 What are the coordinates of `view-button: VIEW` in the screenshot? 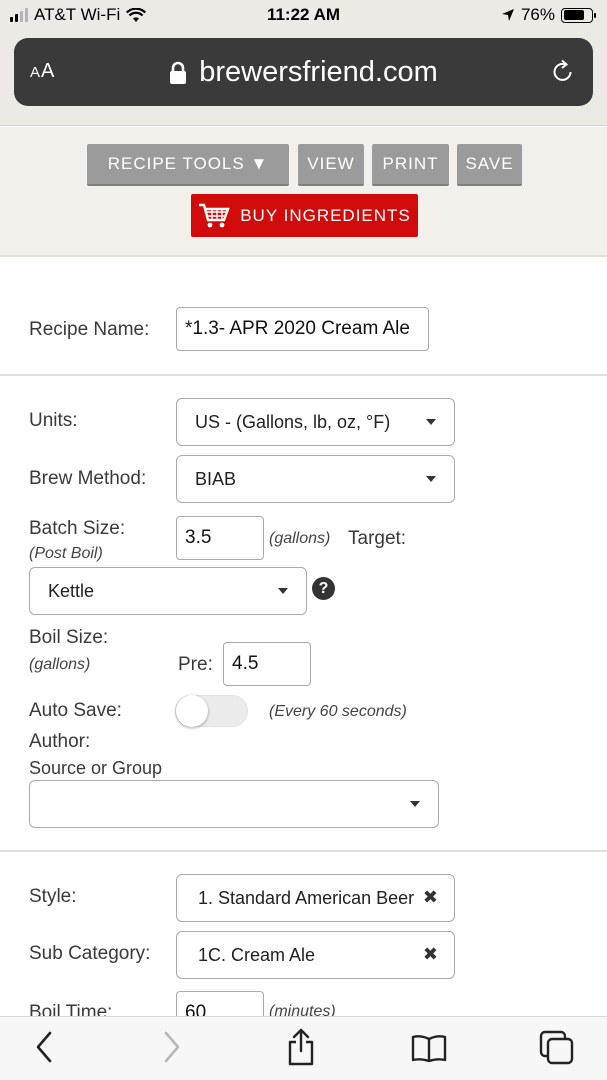 It's located at (331, 165).